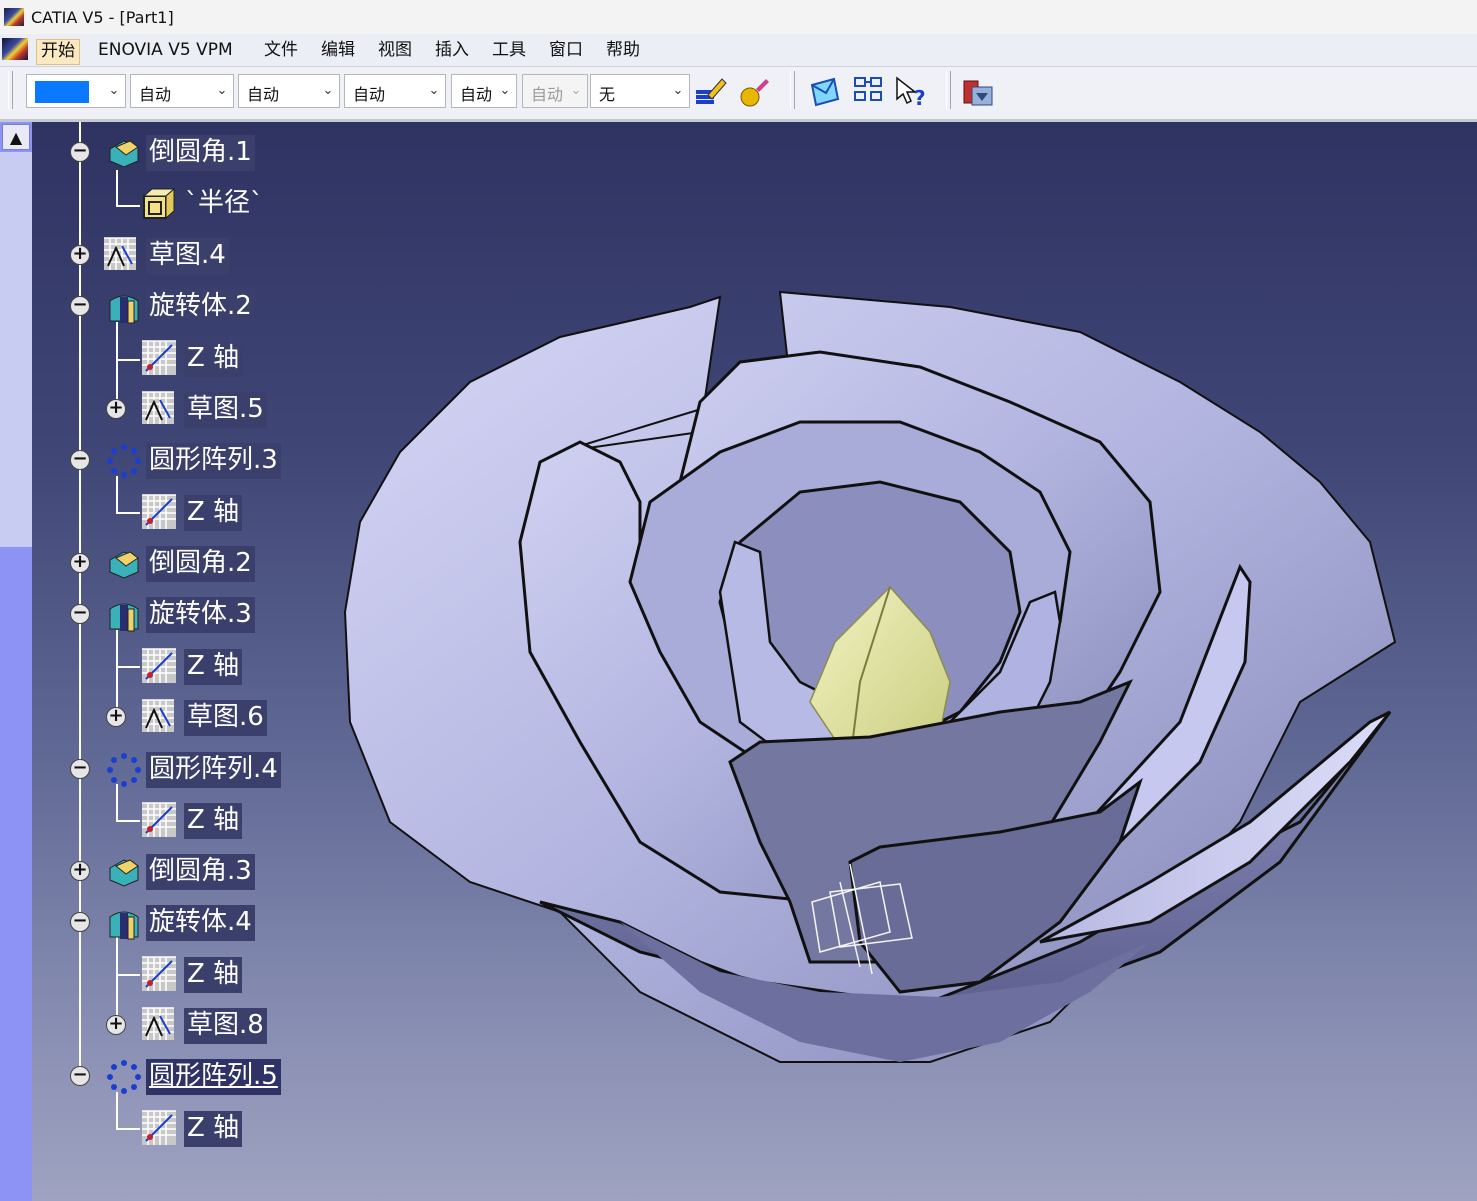 This screenshot has width=1477, height=1201. Describe the element at coordinates (476, 94) in the screenshot. I see `point-symbol-value: 自动` at that location.